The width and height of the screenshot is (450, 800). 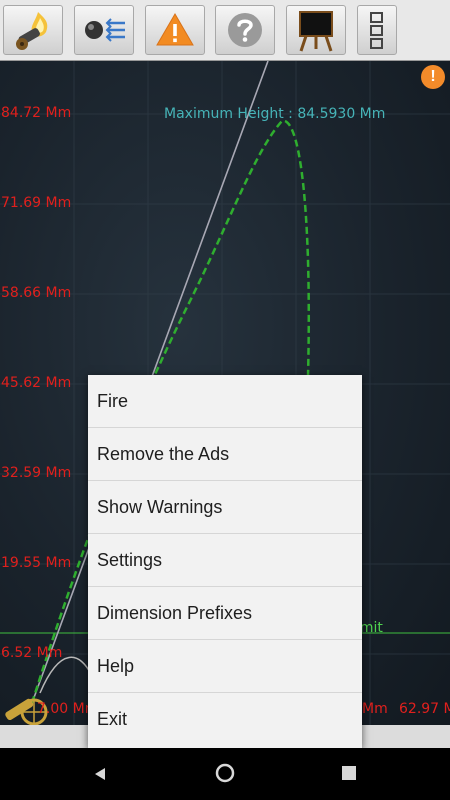 I want to click on help-icon, so click(x=245, y=30).